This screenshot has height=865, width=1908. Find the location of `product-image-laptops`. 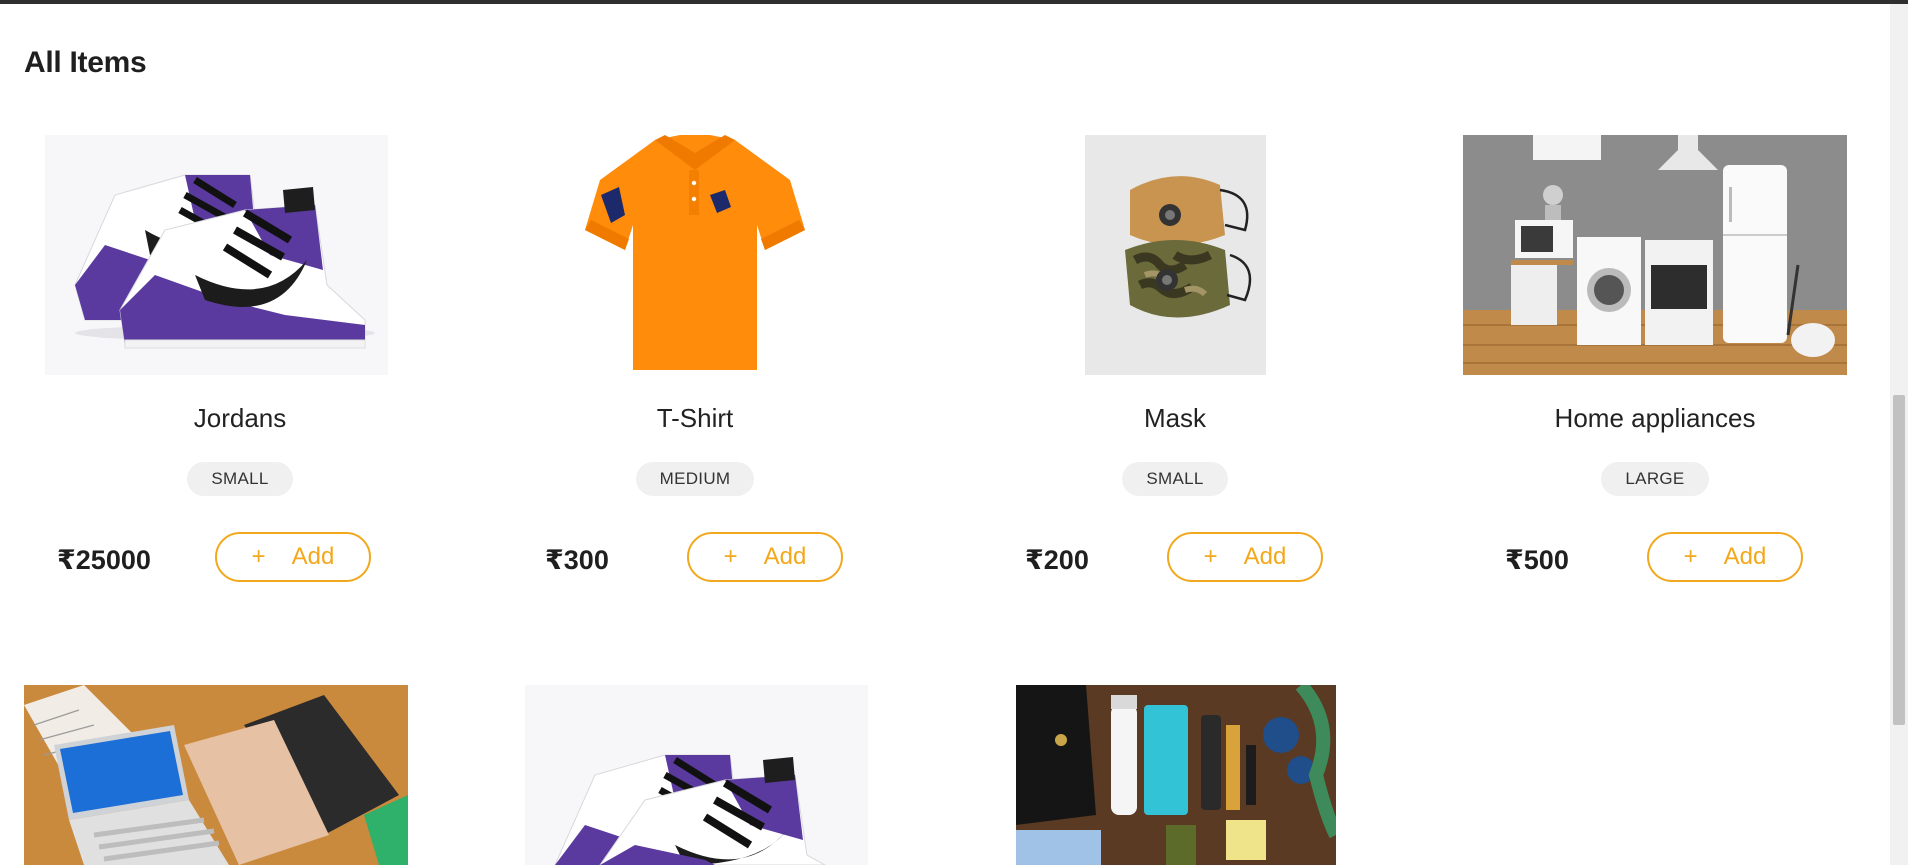

product-image-laptops is located at coordinates (216, 775).